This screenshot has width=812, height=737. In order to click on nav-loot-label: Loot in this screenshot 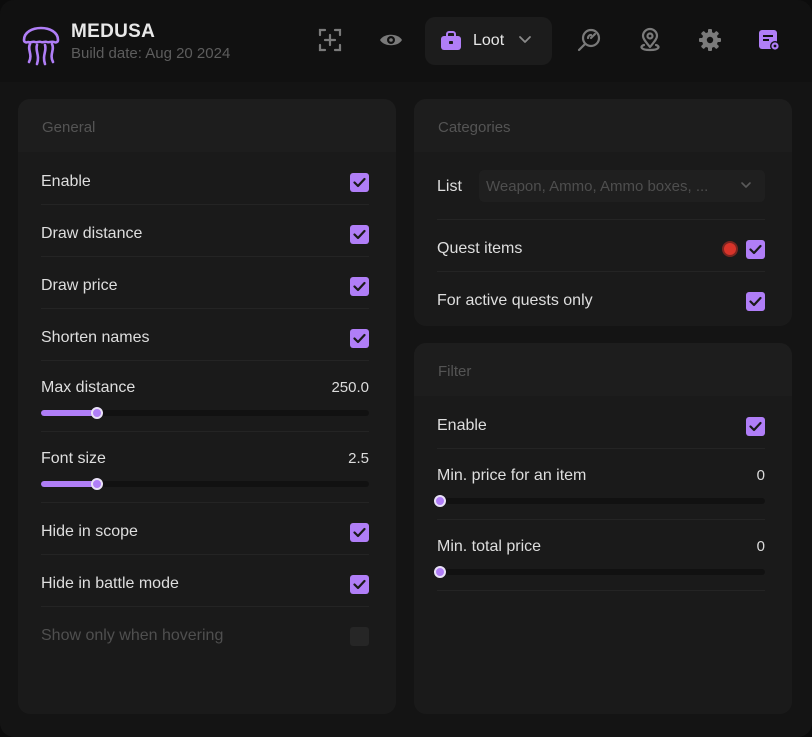, I will do `click(489, 40)`.